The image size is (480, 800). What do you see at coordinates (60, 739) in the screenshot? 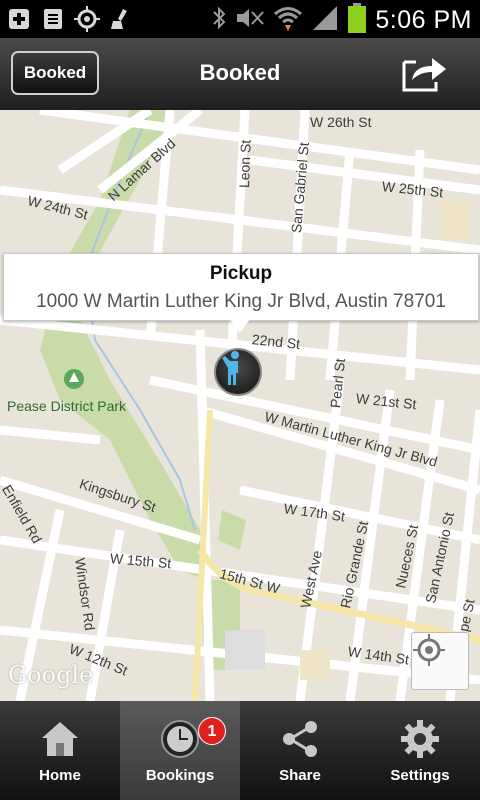
I see `home-icon` at bounding box center [60, 739].